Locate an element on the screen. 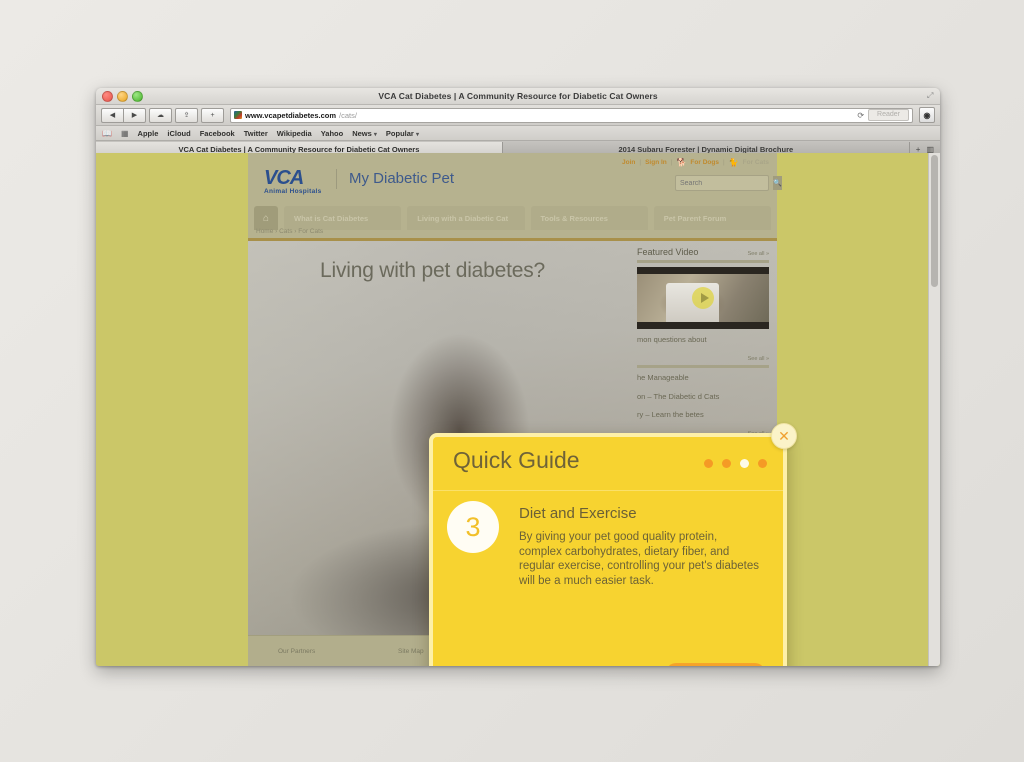  bookmark-label: Yahoo is located at coordinates (332, 133).